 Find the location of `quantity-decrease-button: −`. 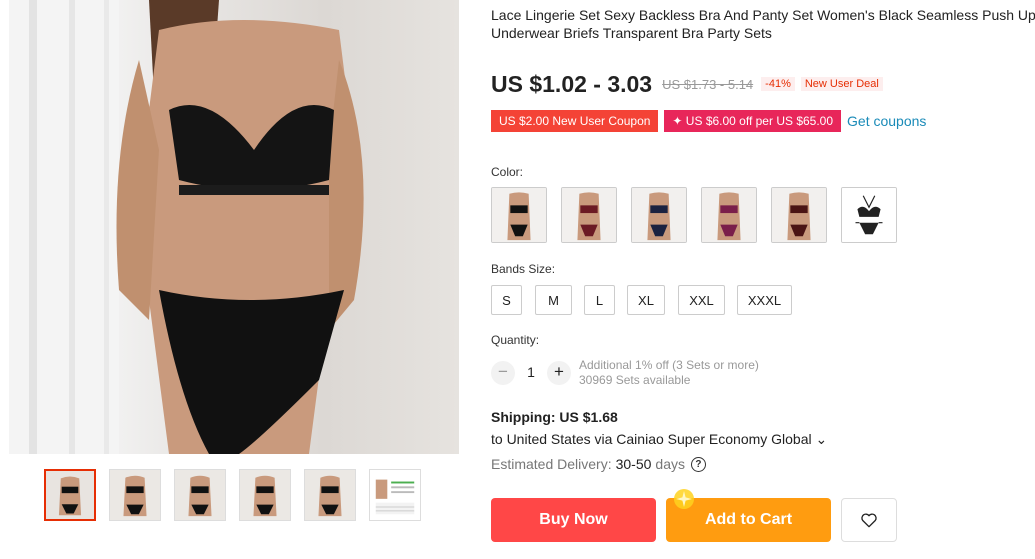

quantity-decrease-button: − is located at coordinates (503, 373).